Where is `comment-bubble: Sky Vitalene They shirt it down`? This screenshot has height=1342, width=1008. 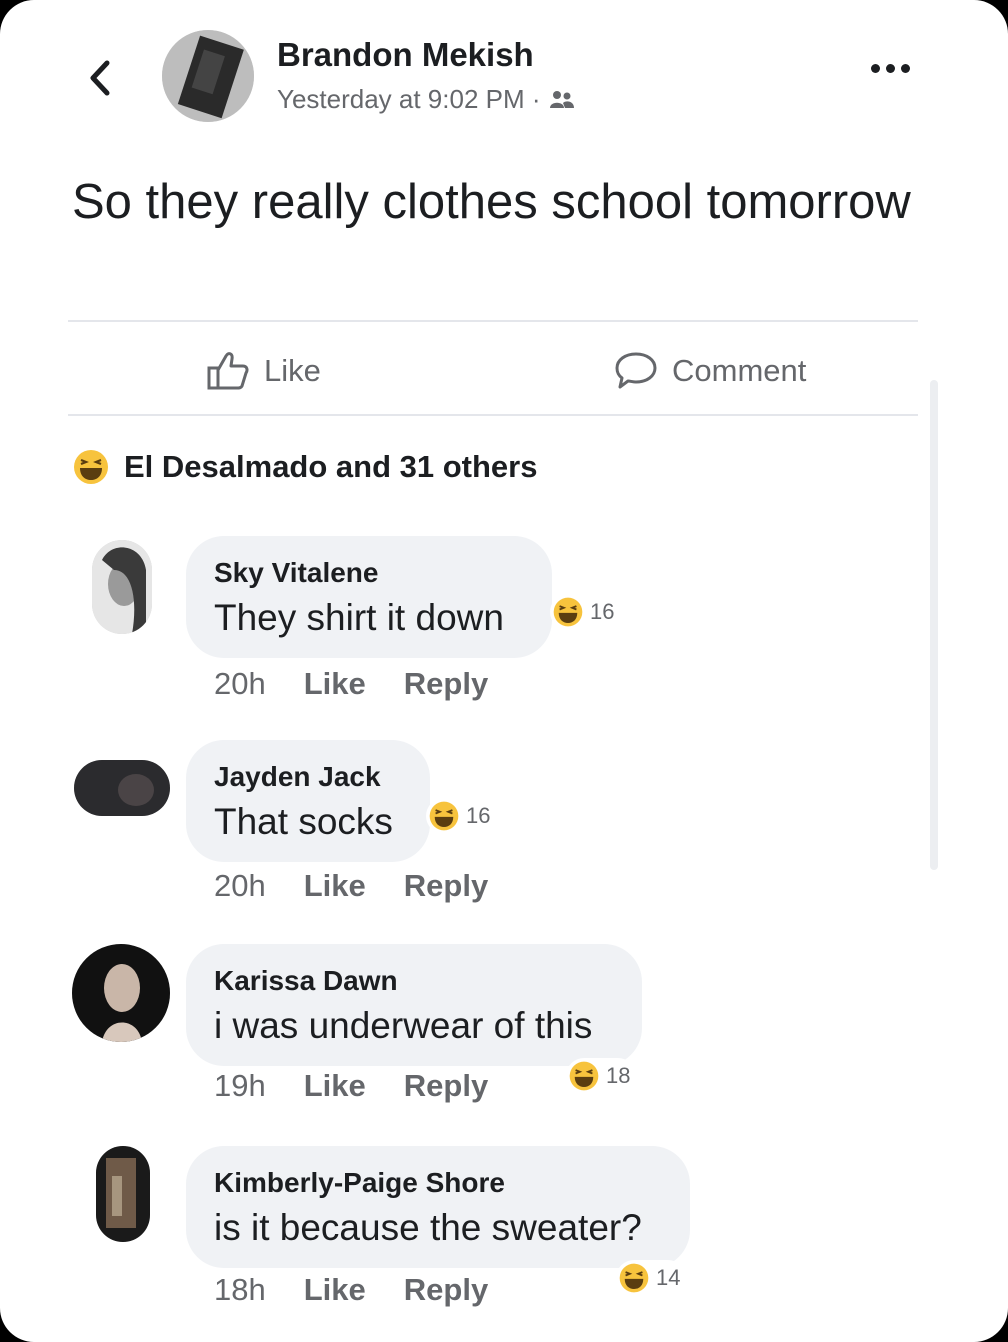
comment-bubble: Sky Vitalene They shirt it down is located at coordinates (369, 597).